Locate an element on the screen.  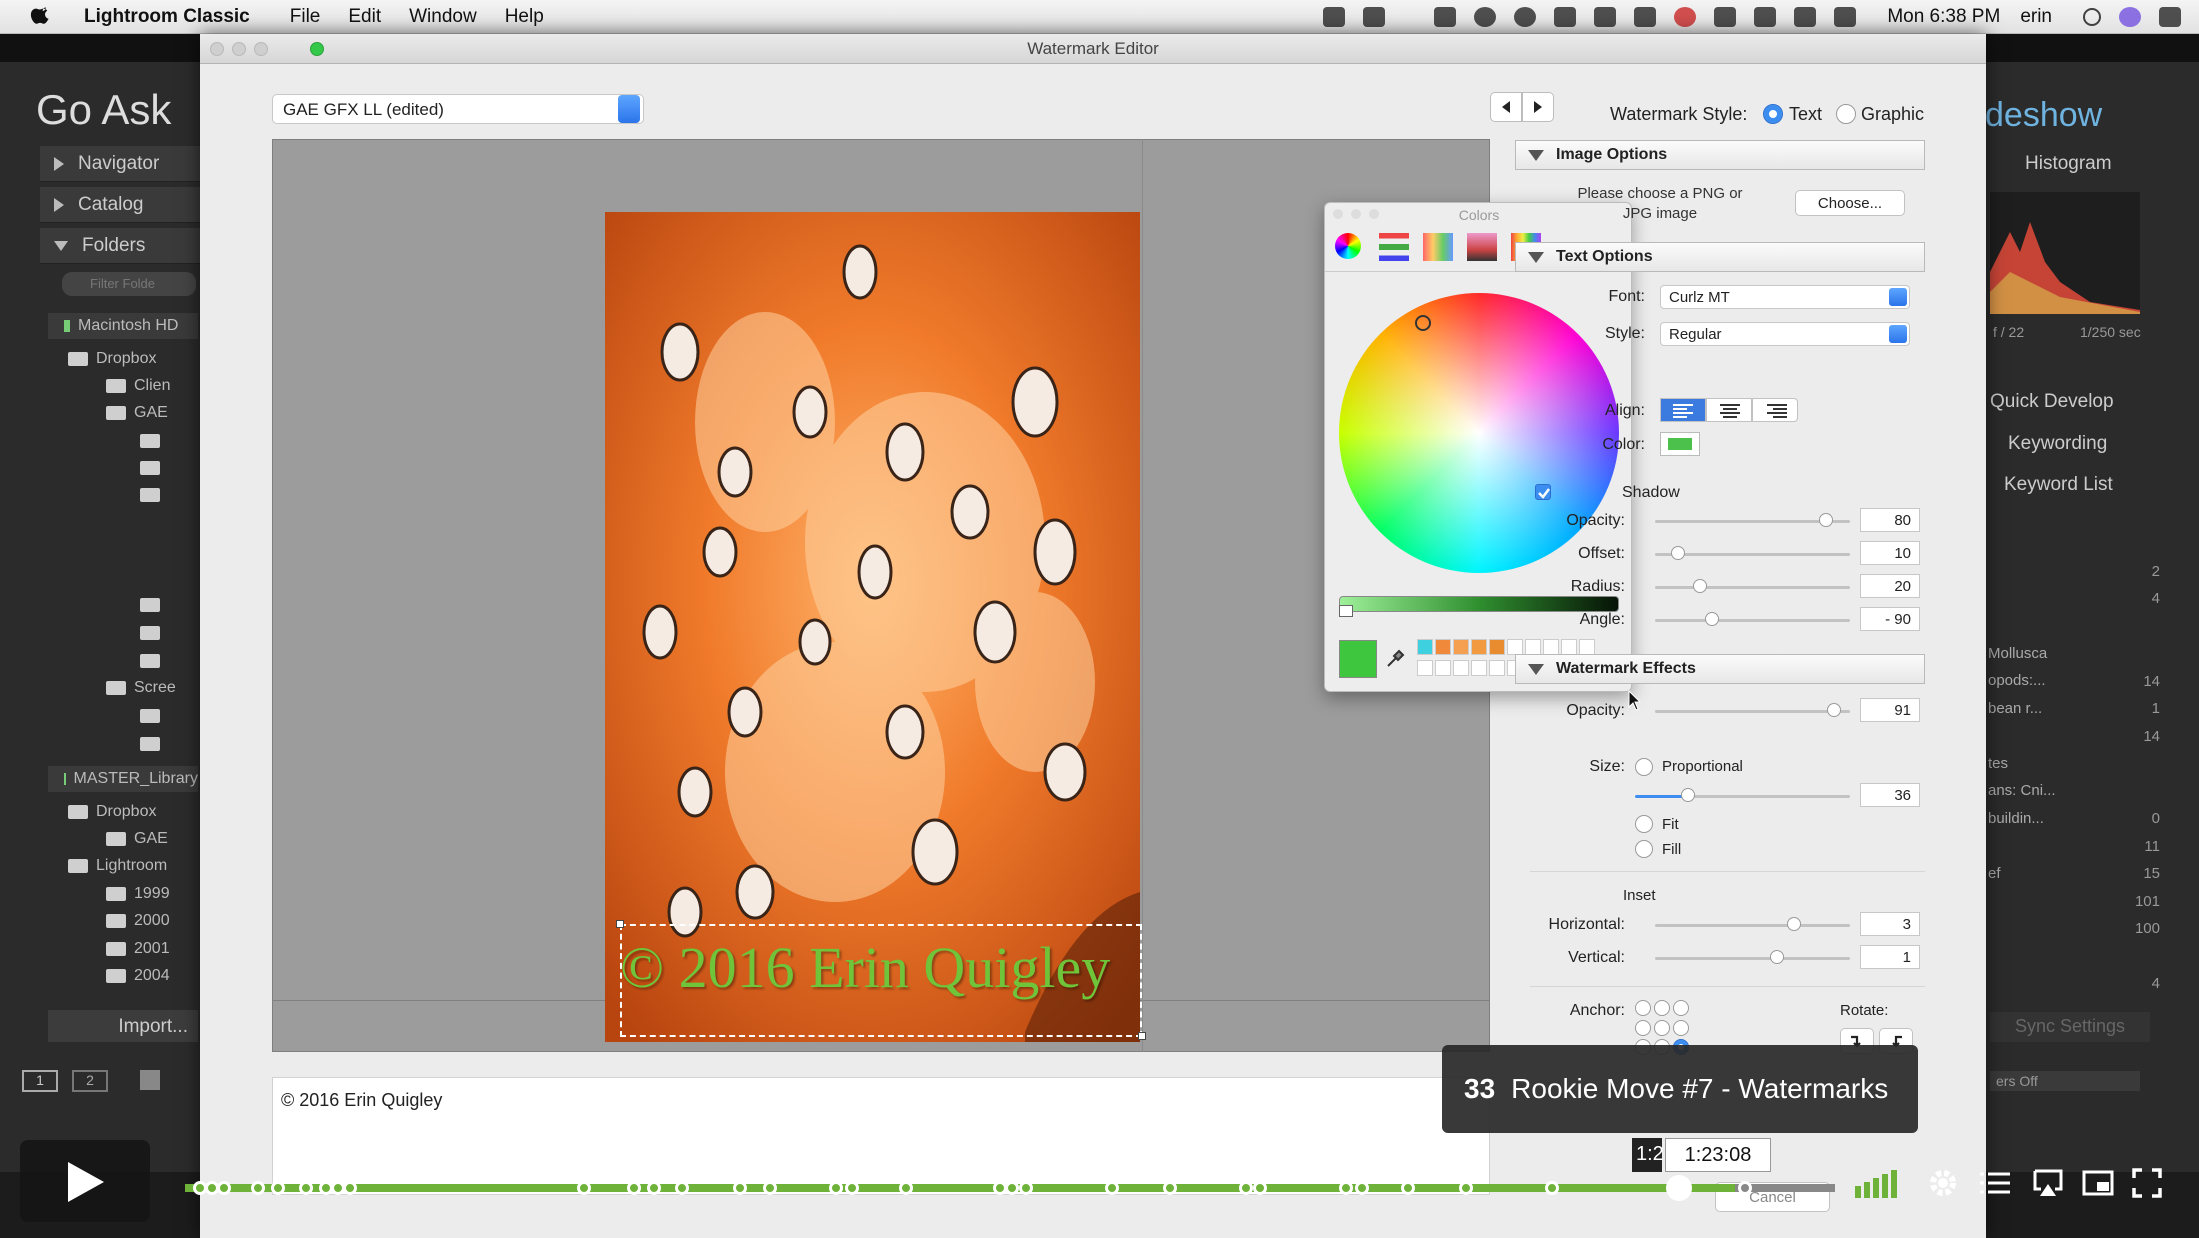
volume-icon is located at coordinates (1845, 17).